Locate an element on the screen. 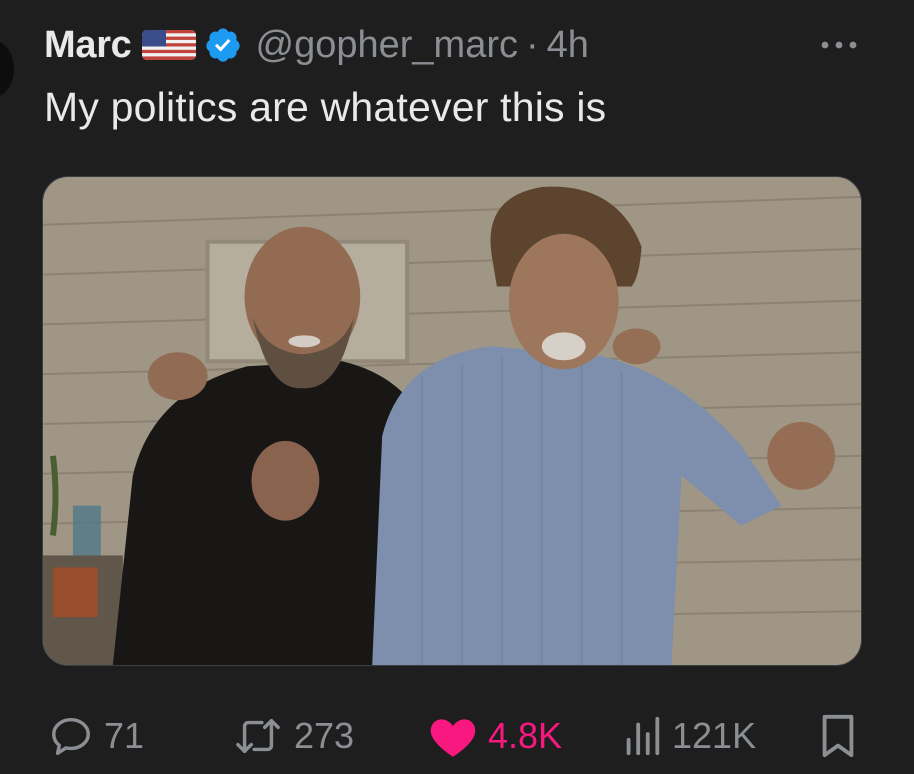  like-count: 4.8K is located at coordinates (525, 735).